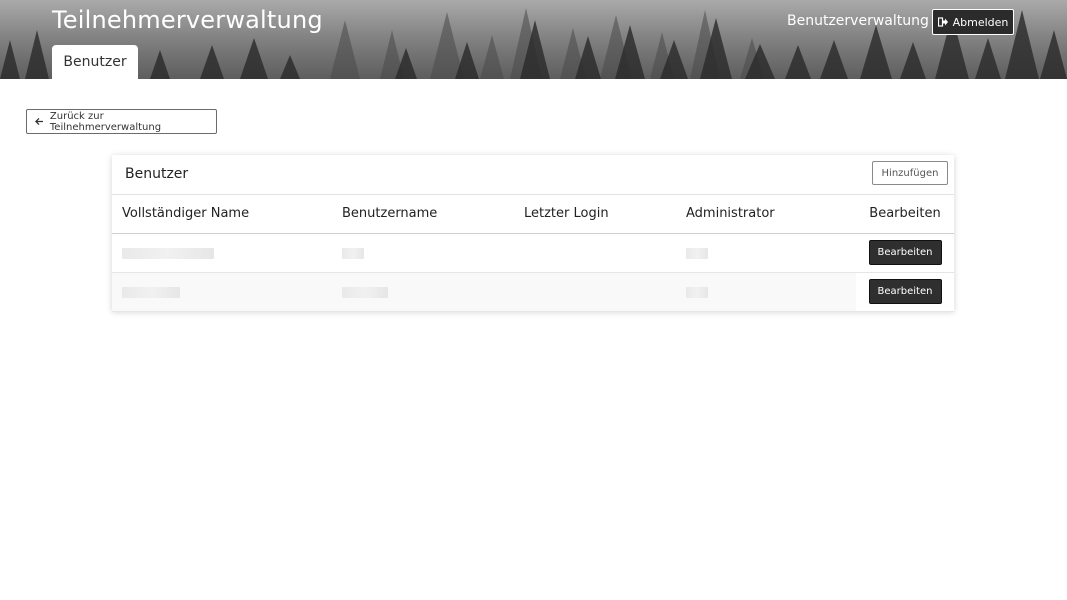 This screenshot has width=1067, height=600. Describe the element at coordinates (187, 20) in the screenshot. I see `app-title: Teilnehmerverwaltung` at that location.